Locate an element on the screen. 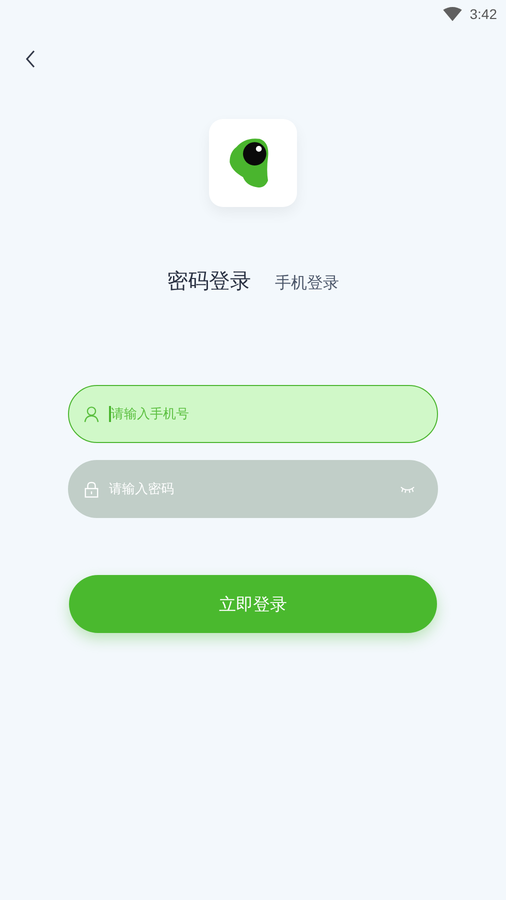  closed-eye-icon is located at coordinates (407, 489).